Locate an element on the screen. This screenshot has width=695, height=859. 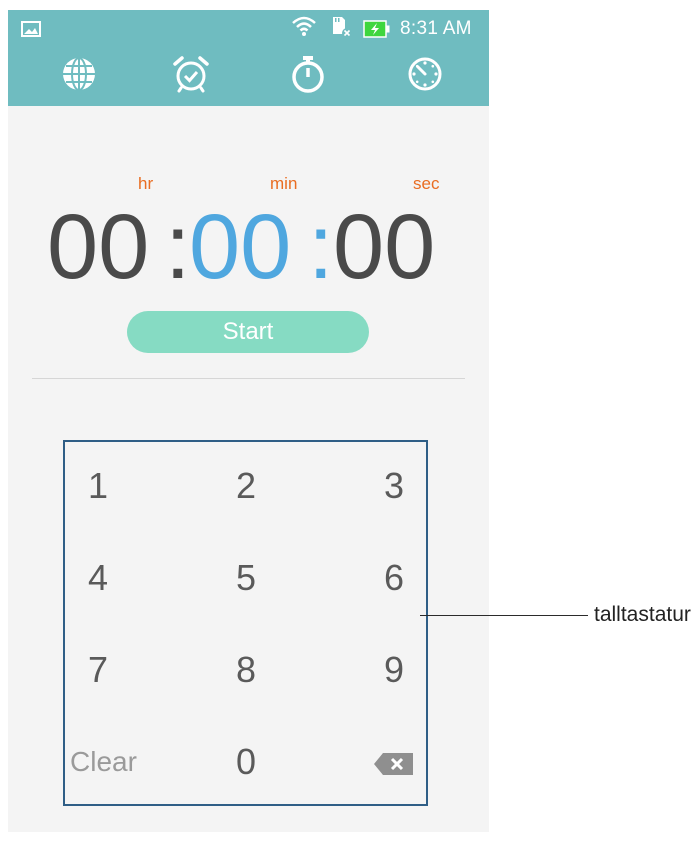
status-time: 8:31 AM is located at coordinates (436, 28).